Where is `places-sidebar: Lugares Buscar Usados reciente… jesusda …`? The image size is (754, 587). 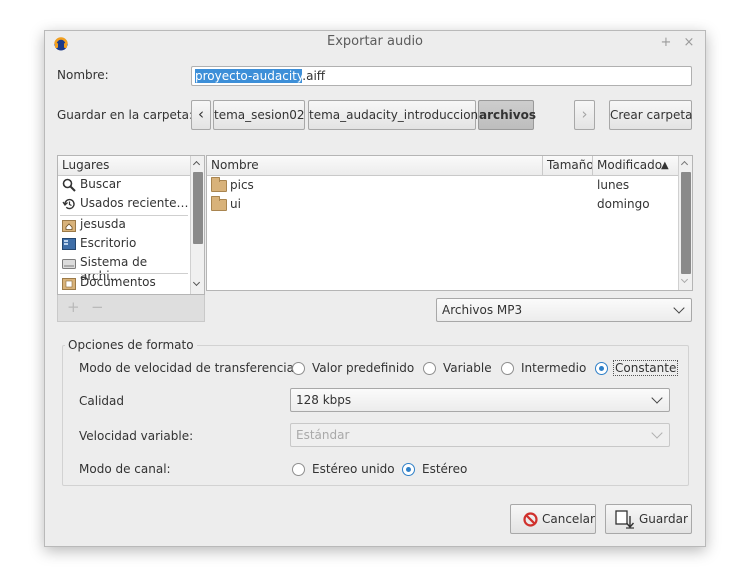
places-sidebar: Lugares Buscar Usados reciente… jesusda … is located at coordinates (131, 225).